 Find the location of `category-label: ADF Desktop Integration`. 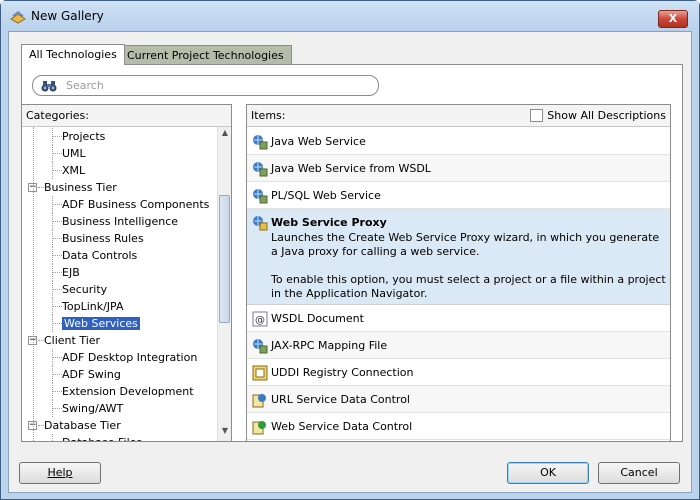

category-label: ADF Desktop Integration is located at coordinates (130, 357).